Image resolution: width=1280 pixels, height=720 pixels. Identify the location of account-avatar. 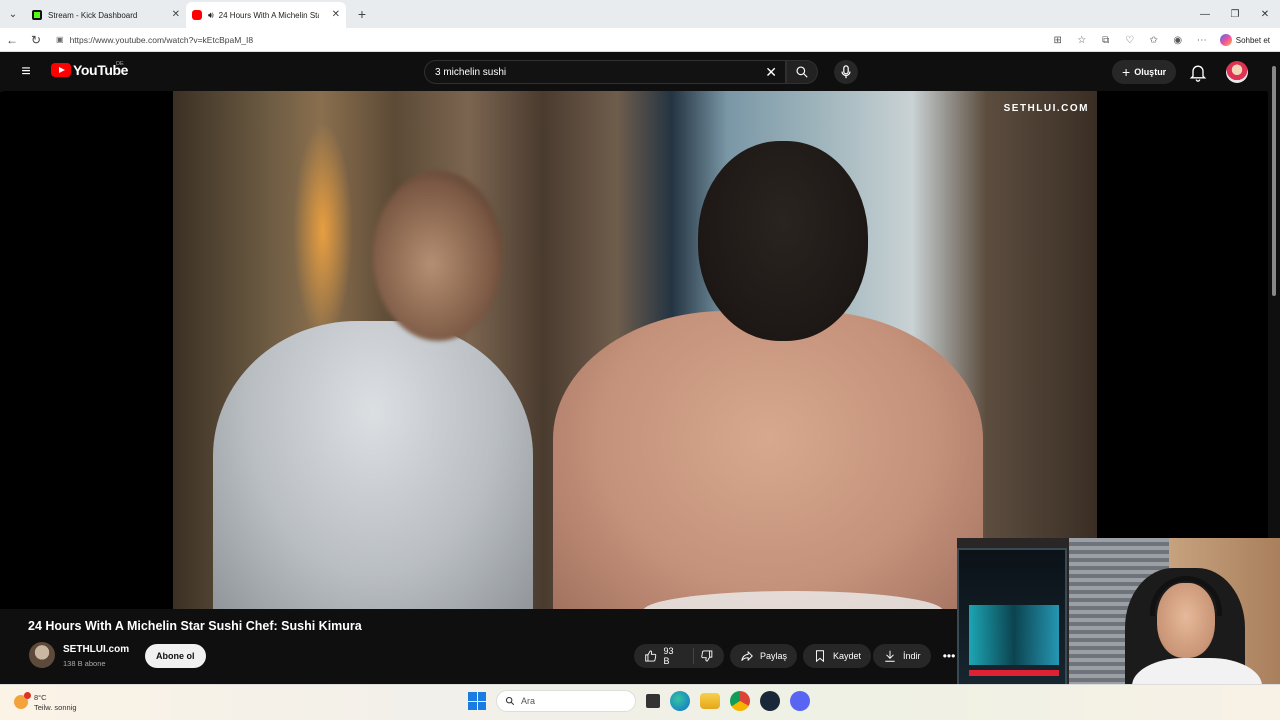
(1237, 72).